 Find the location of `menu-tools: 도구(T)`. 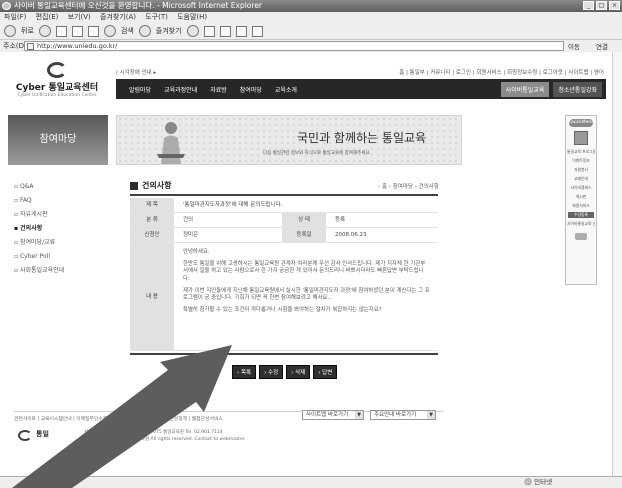

menu-tools: 도구(T) is located at coordinates (156, 17).